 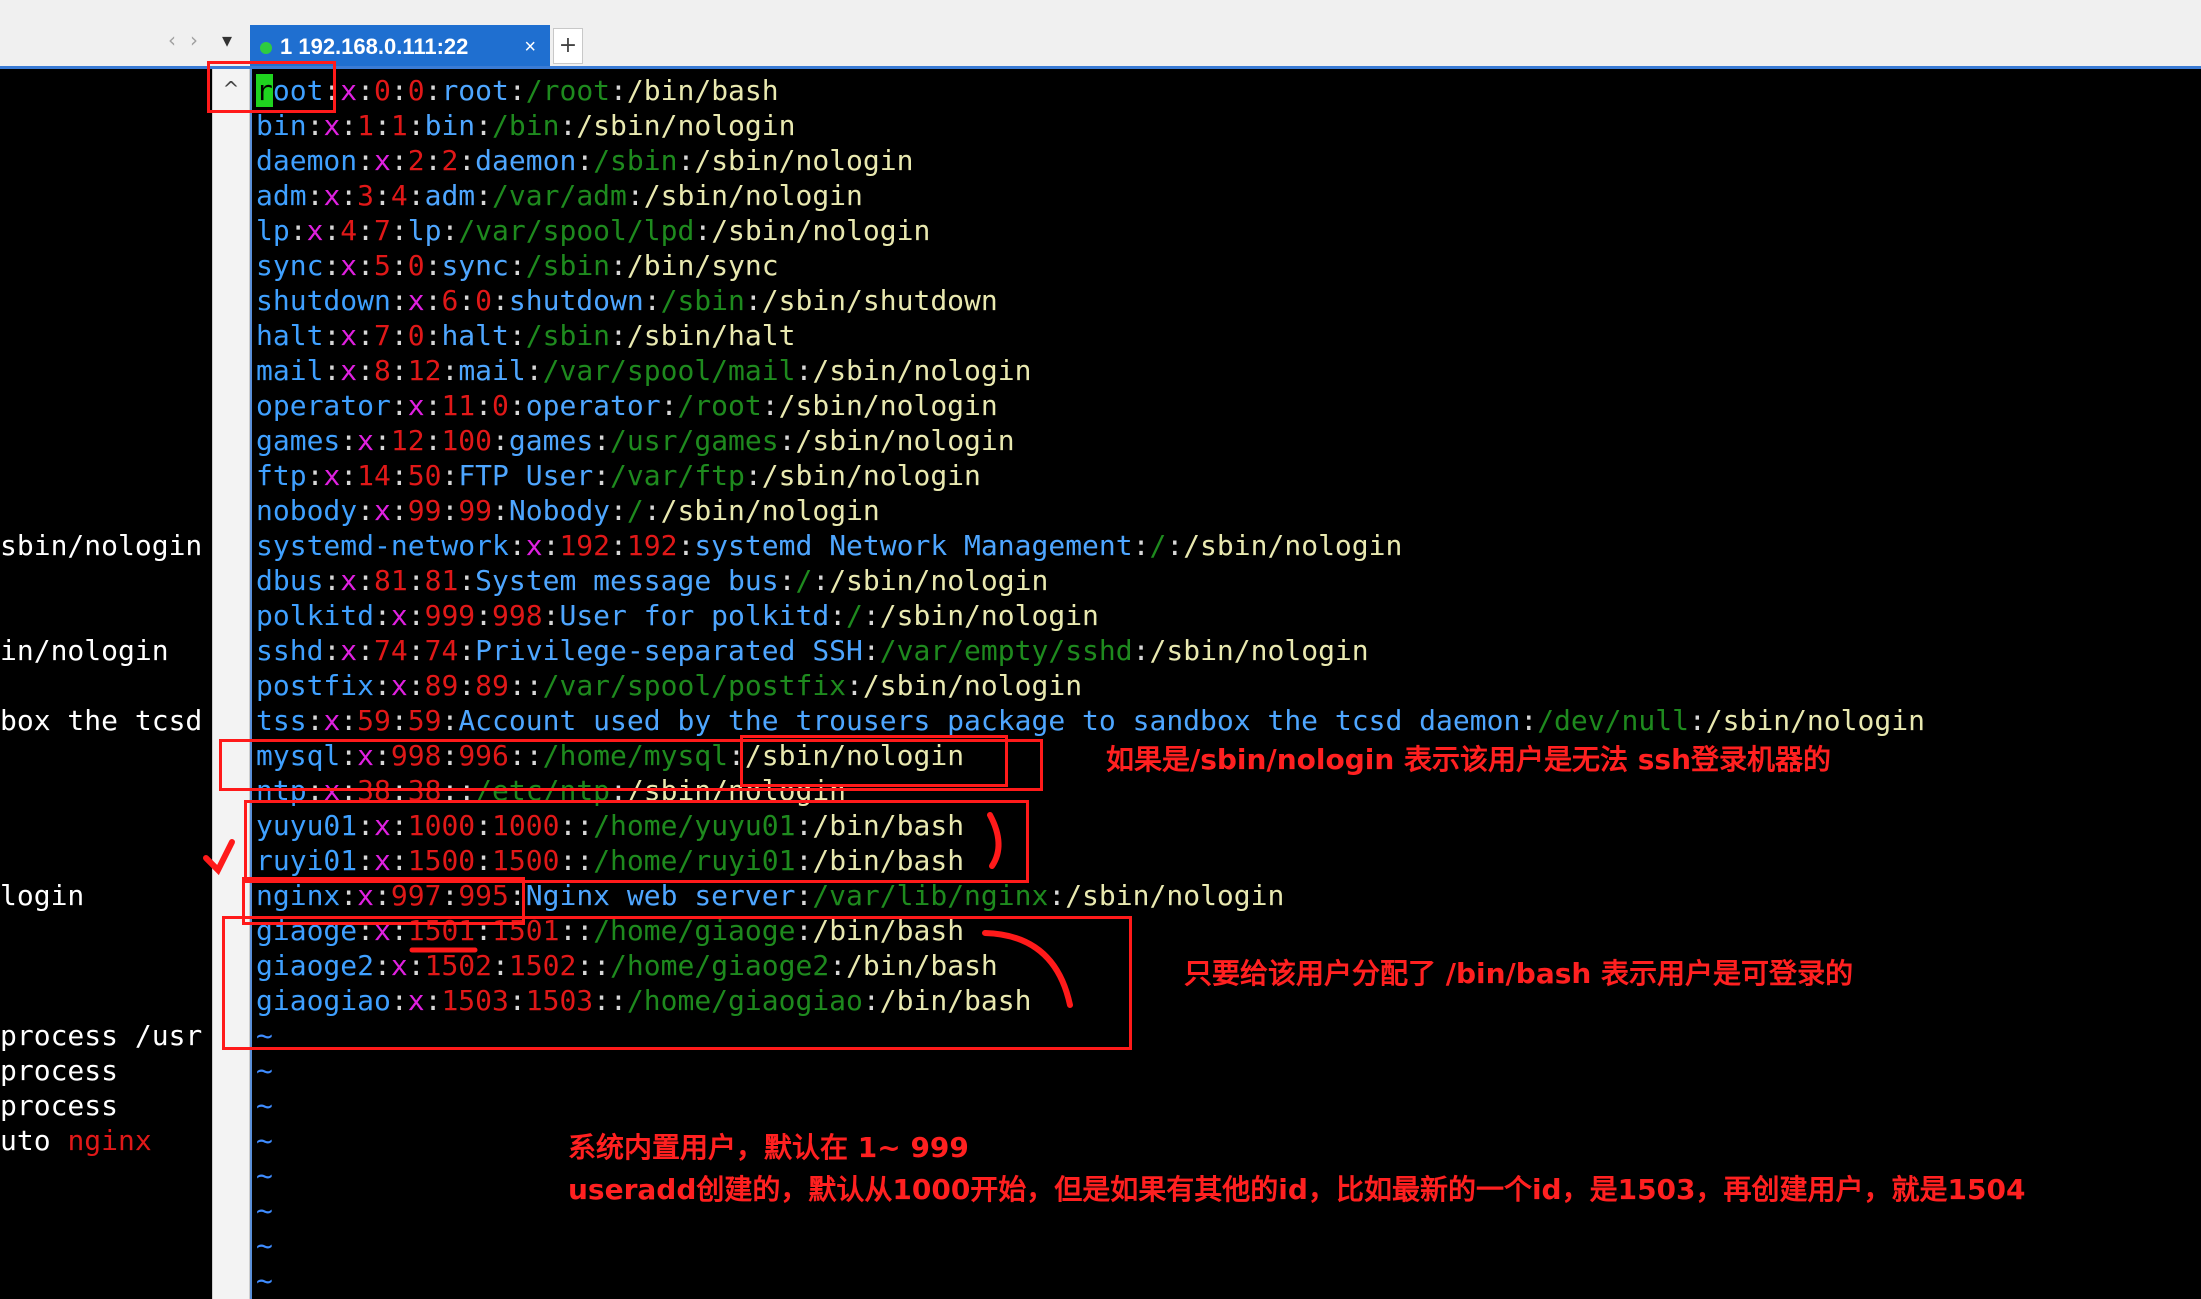 What do you see at coordinates (1469, 759) in the screenshot?
I see `annotation-nologin: 如果是/sbin/nologin 表示该用户是无法 ssh登录机器的` at bounding box center [1469, 759].